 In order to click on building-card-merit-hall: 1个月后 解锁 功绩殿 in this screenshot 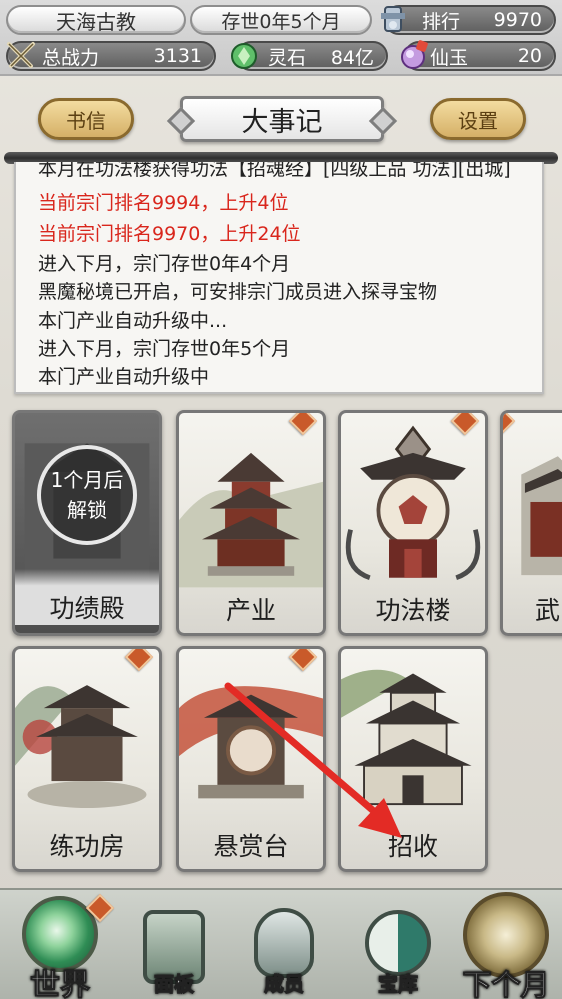, I will do `click(87, 523)`.